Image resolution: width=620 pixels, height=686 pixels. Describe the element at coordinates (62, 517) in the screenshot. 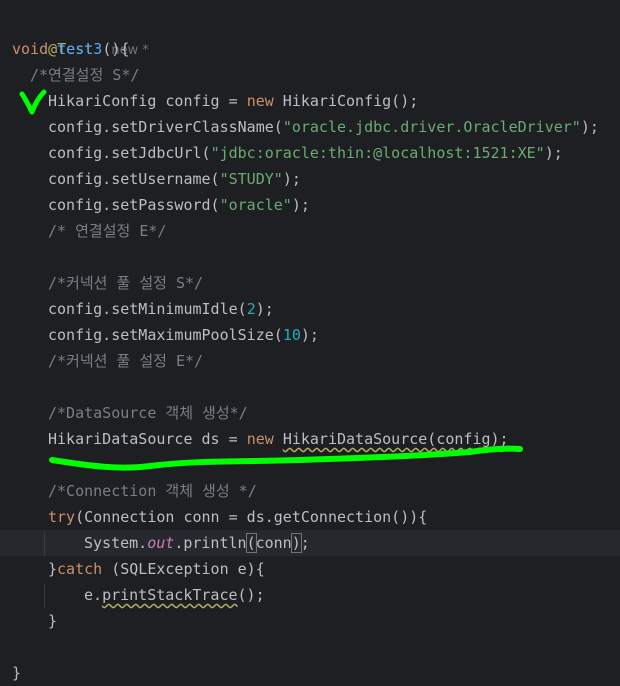

I see `keyword-try: try` at that location.